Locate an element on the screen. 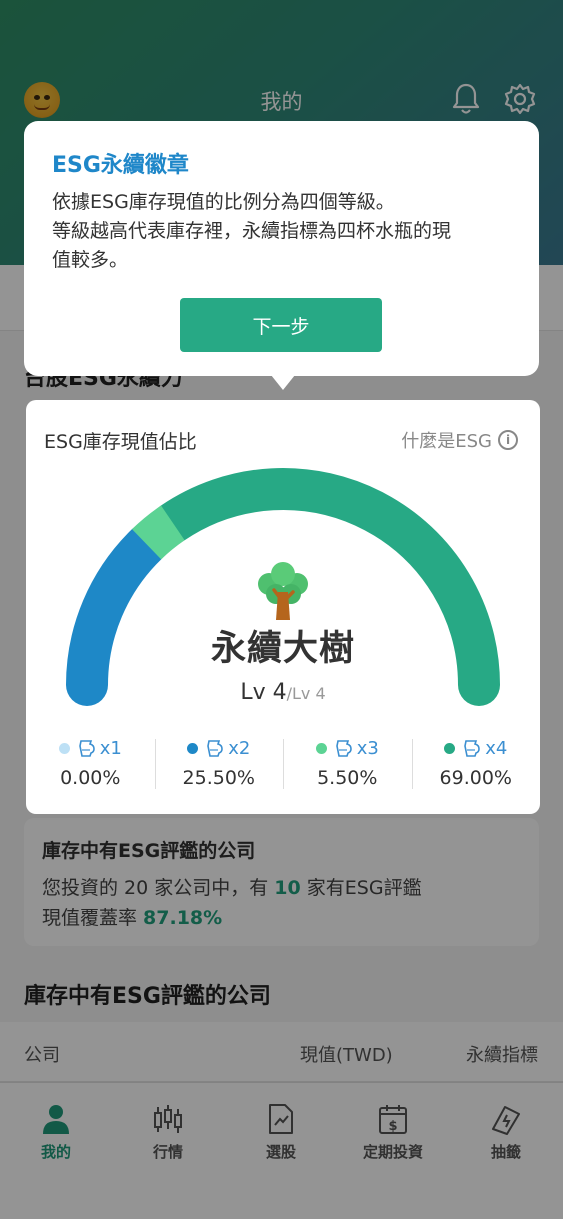 The width and height of the screenshot is (563, 1219). level-item: x3 5.50% is located at coordinates (347, 764).